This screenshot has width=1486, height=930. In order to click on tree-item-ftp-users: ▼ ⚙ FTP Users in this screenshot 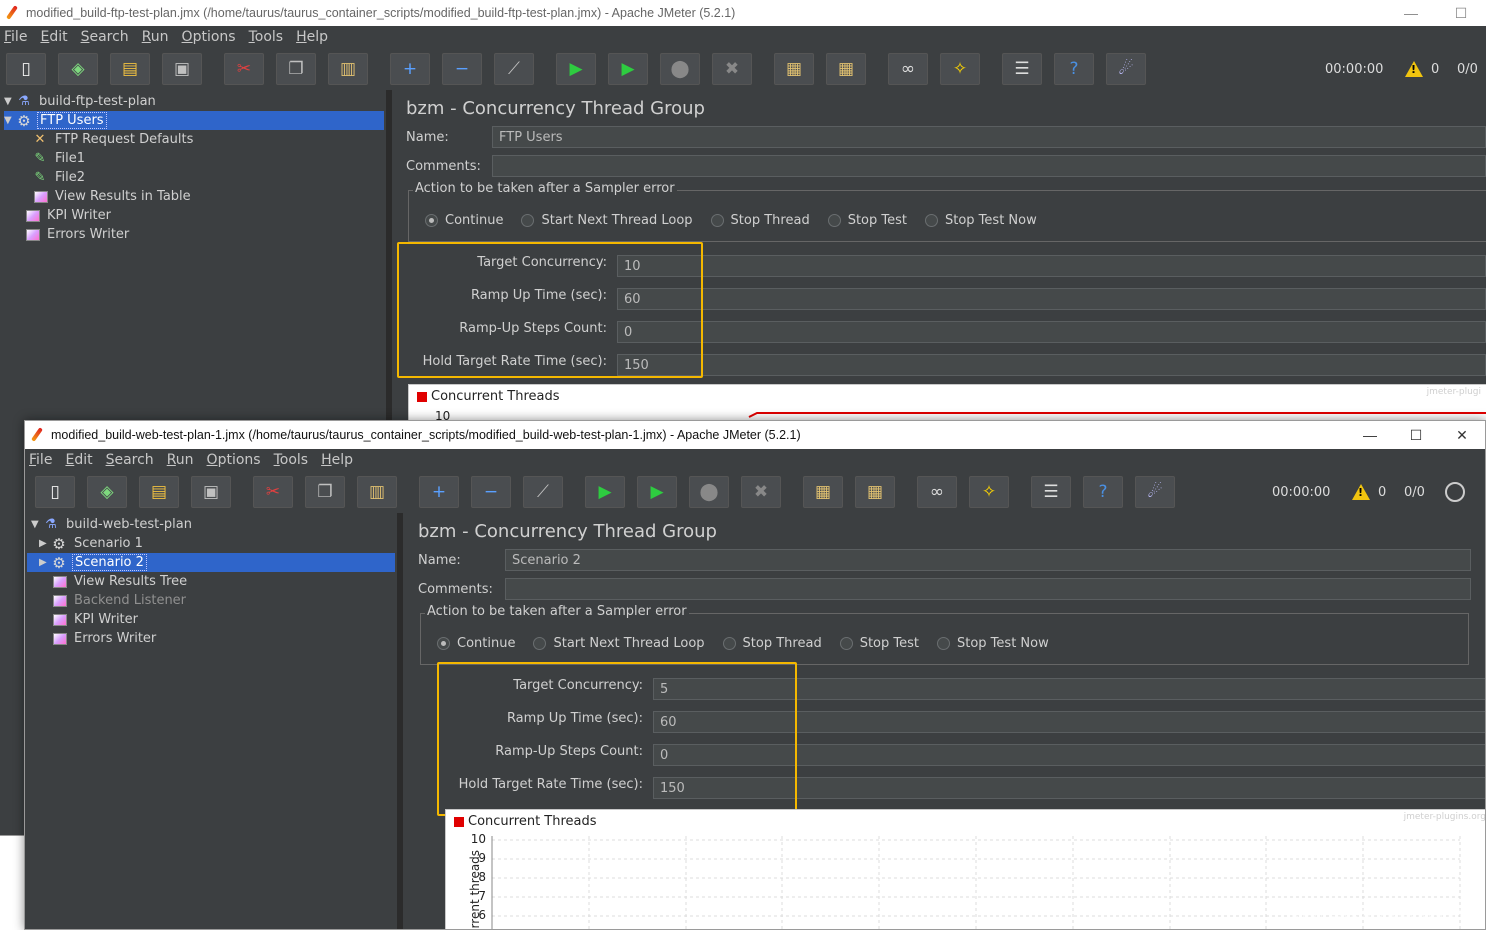, I will do `click(194, 120)`.